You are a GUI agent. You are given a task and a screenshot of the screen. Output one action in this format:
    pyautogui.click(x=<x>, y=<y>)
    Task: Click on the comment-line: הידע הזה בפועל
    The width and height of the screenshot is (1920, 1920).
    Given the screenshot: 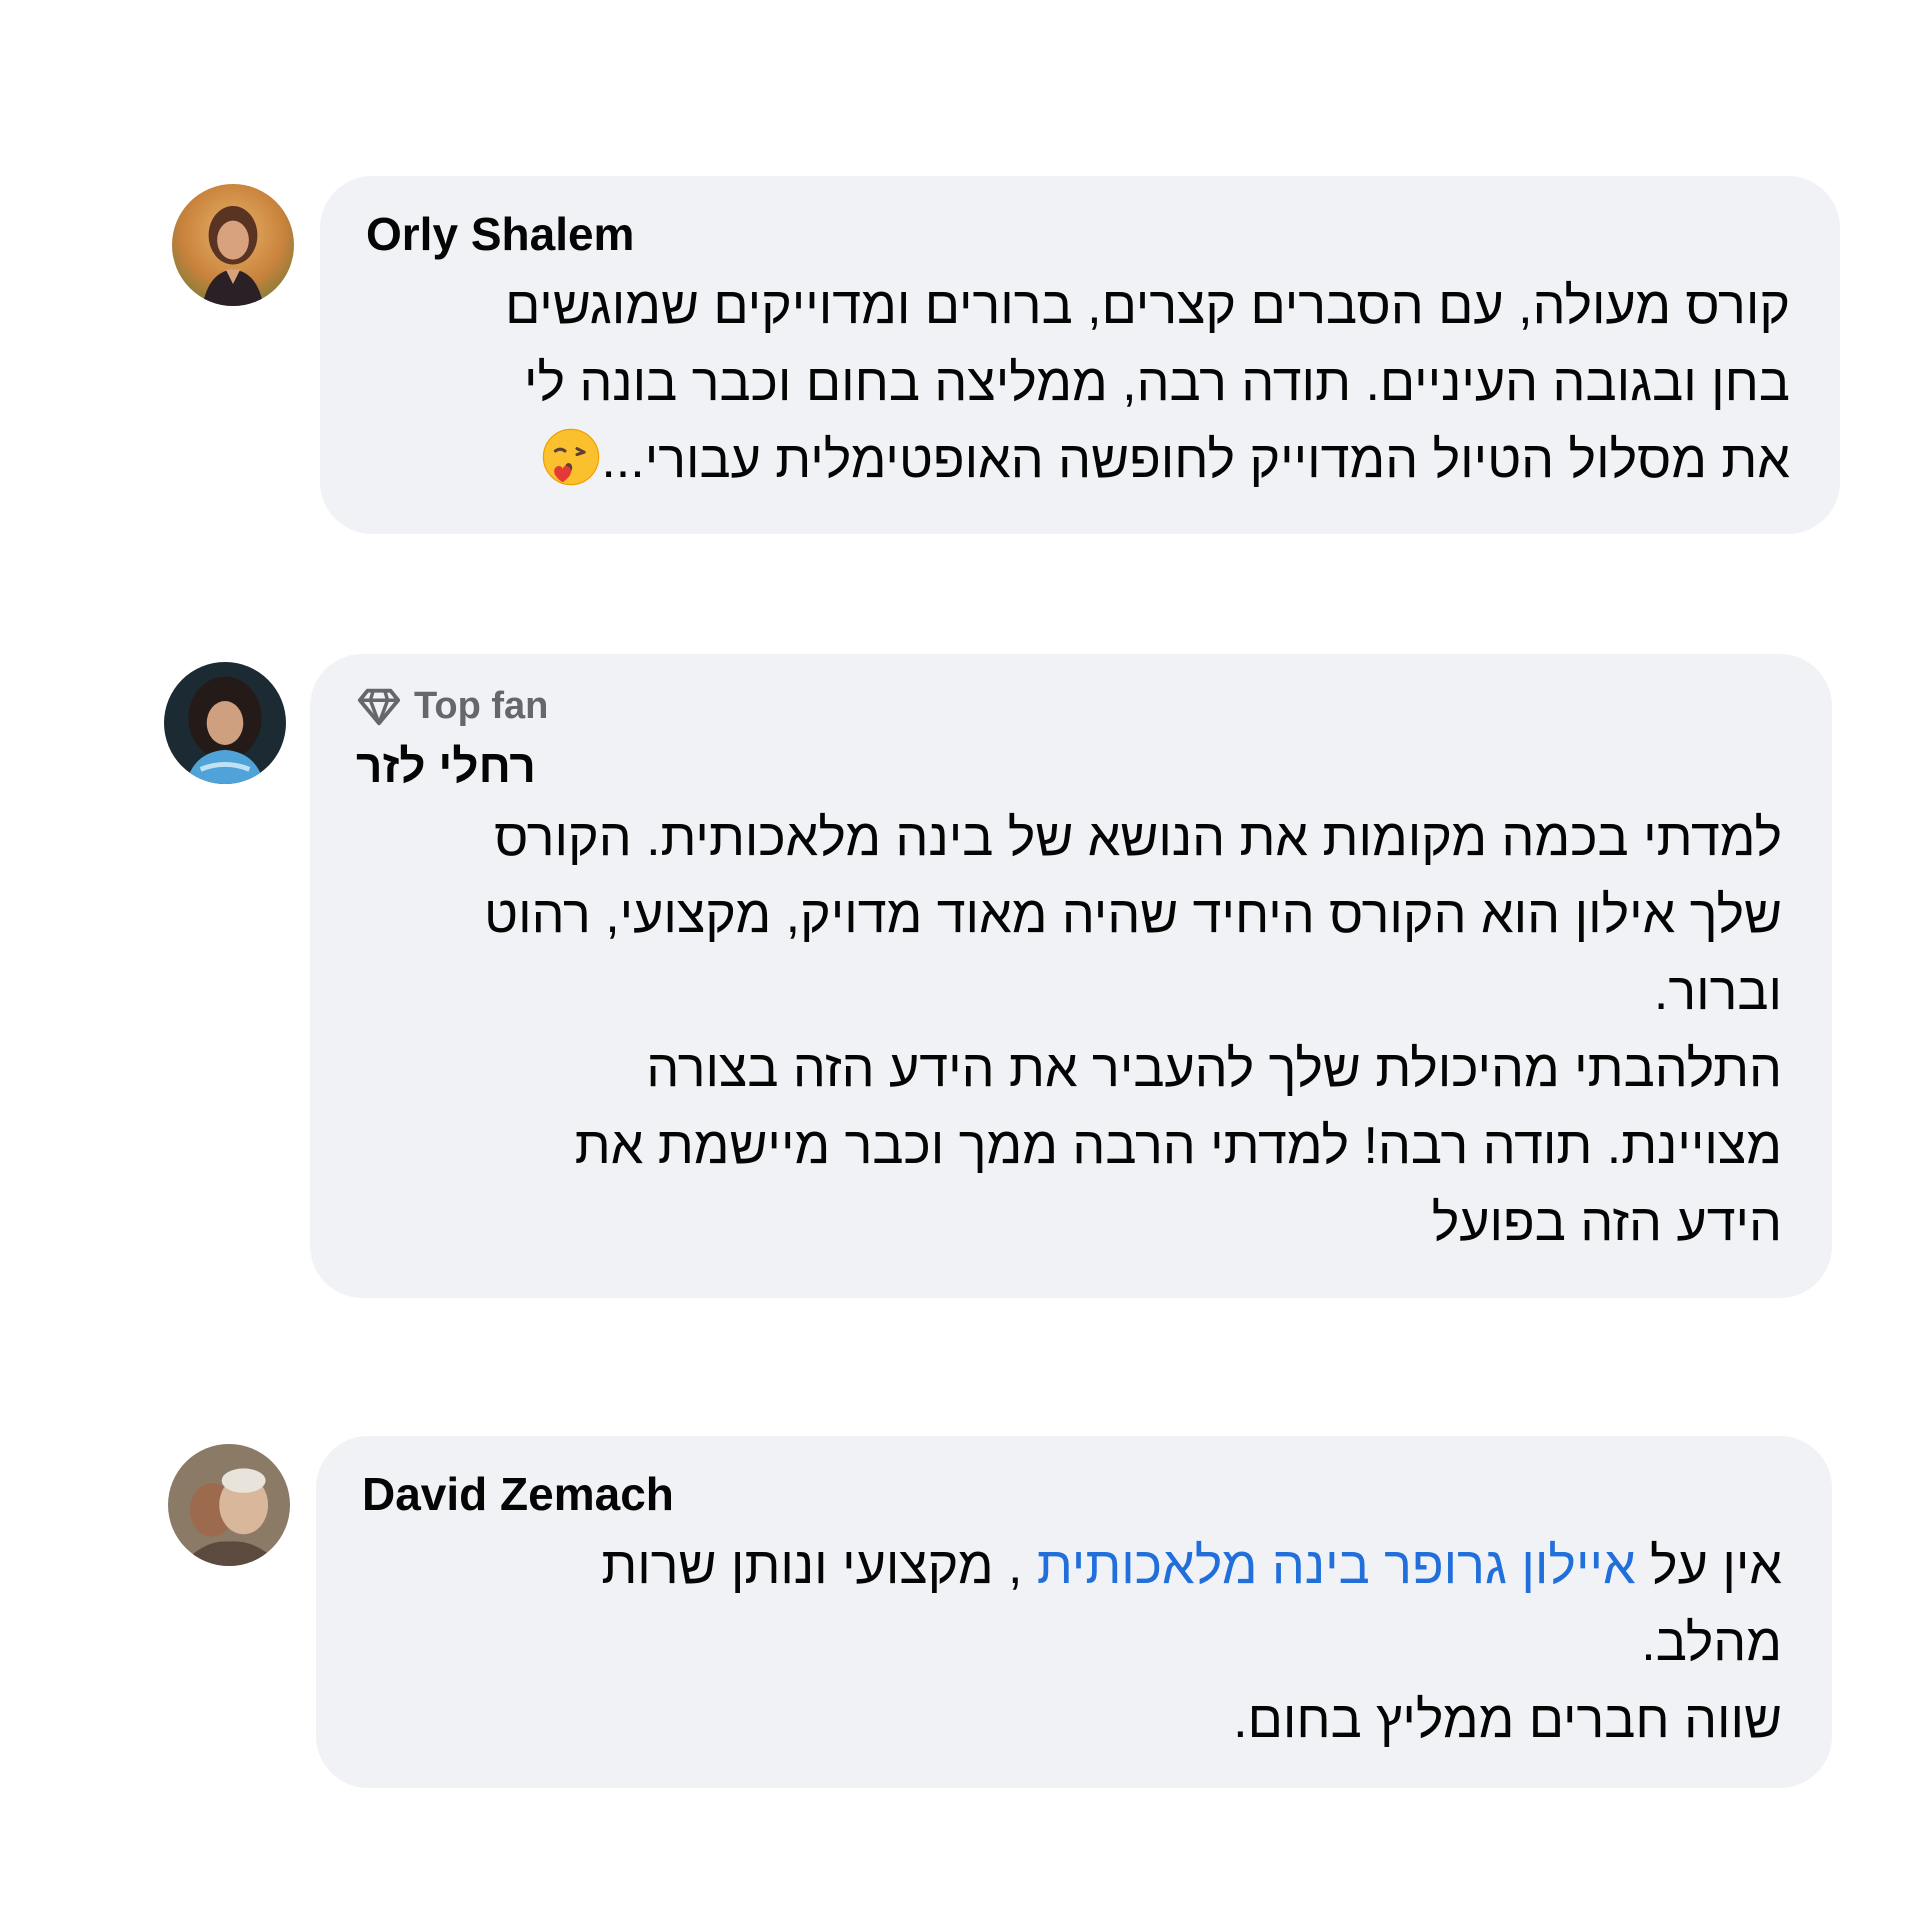 What is the action you would take?
    pyautogui.click(x=1606, y=1223)
    